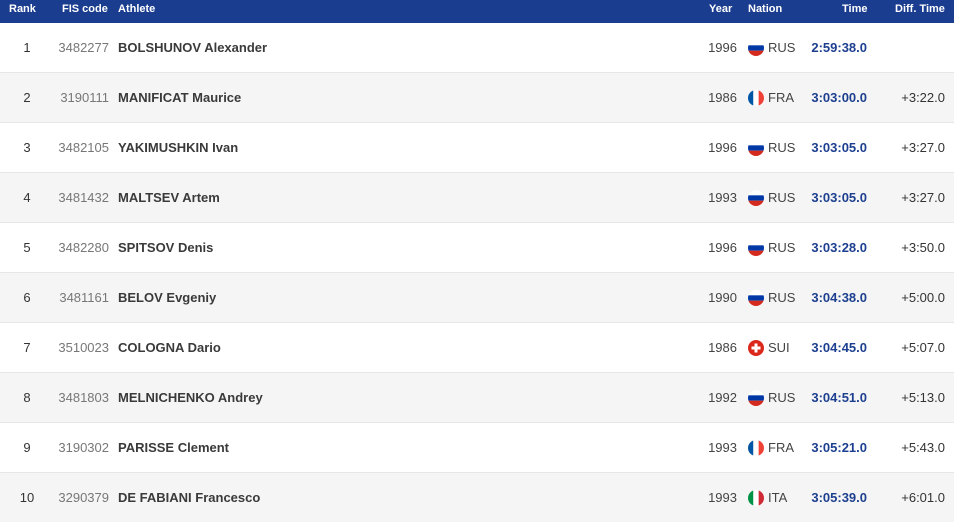 The width and height of the screenshot is (954, 522). I want to click on rank-cell: 1, so click(27, 47).